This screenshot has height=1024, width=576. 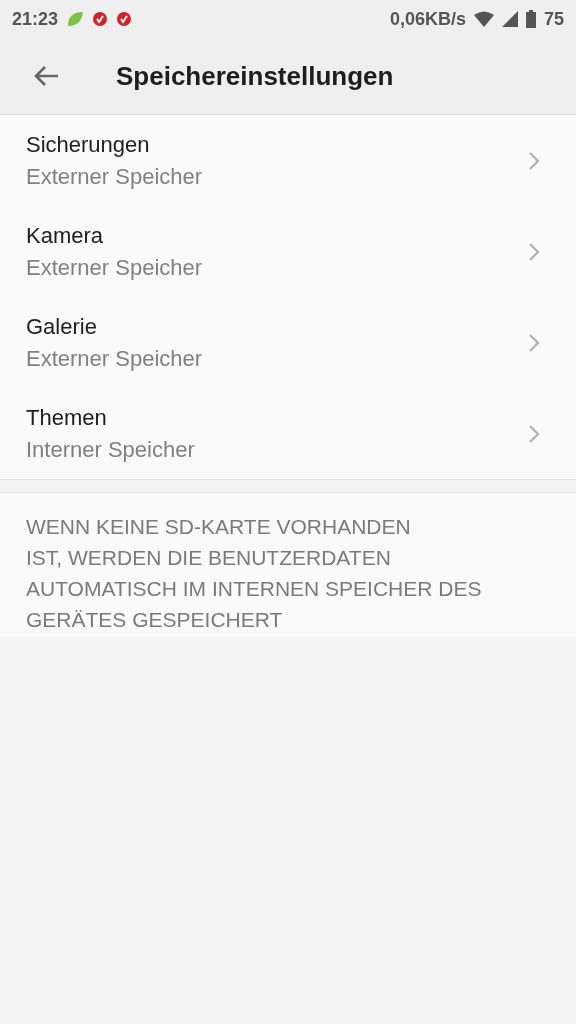 I want to click on page-title: Speichereinstellungen, so click(x=255, y=76).